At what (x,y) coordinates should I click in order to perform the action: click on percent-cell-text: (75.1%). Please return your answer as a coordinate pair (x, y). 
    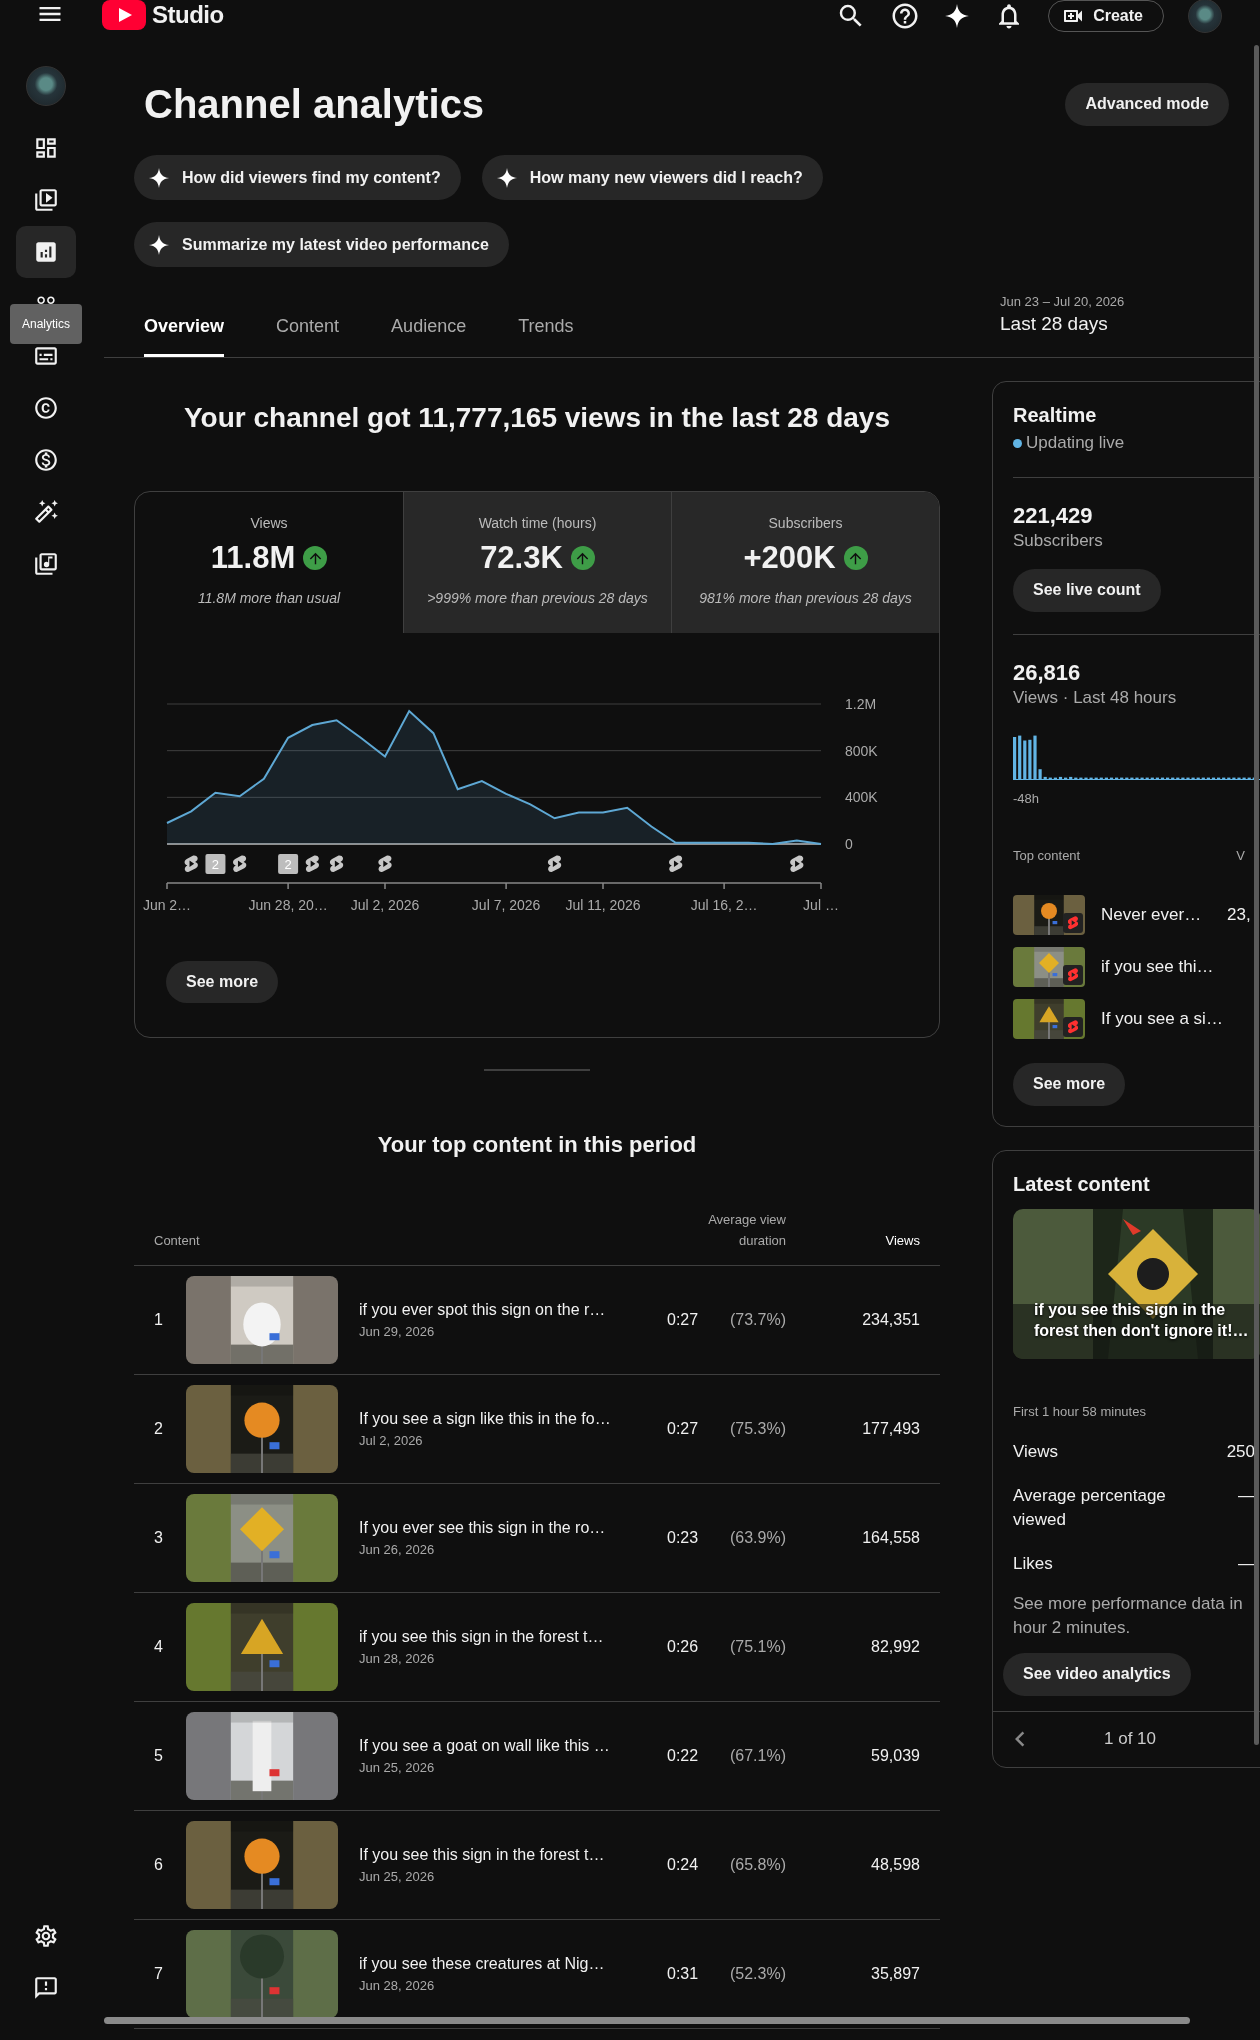
    Looking at the image, I should click on (757, 1647).